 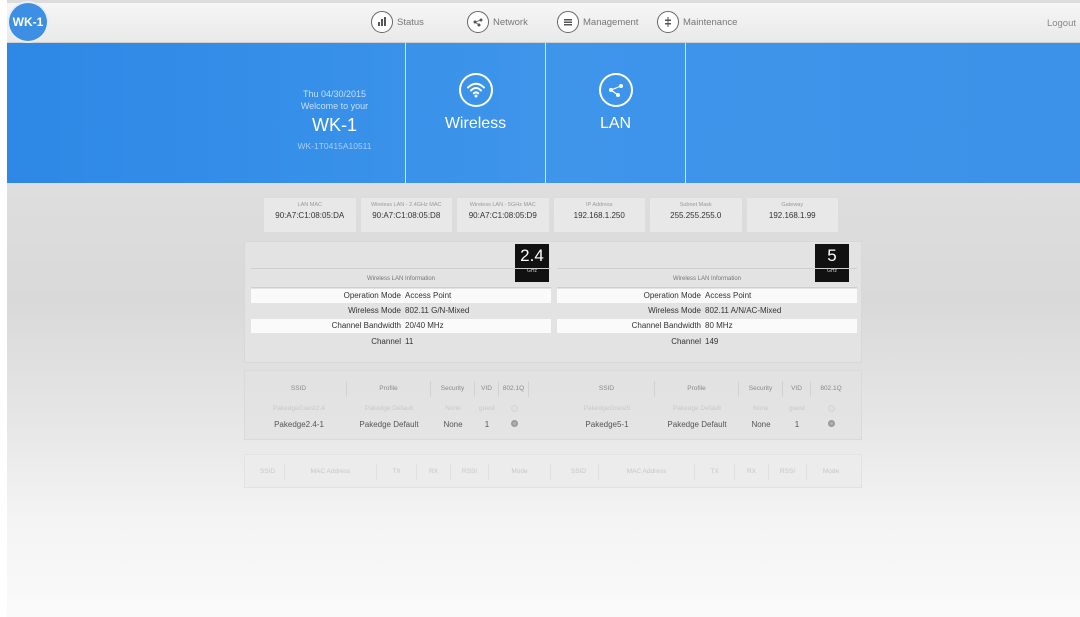 What do you see at coordinates (831, 388) in the screenshot?
I see `col-8021q: 802.1Q` at bounding box center [831, 388].